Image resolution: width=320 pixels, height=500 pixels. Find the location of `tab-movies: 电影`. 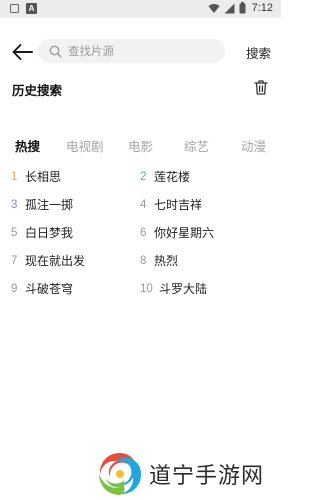

tab-movies: 电影 is located at coordinates (140, 145).